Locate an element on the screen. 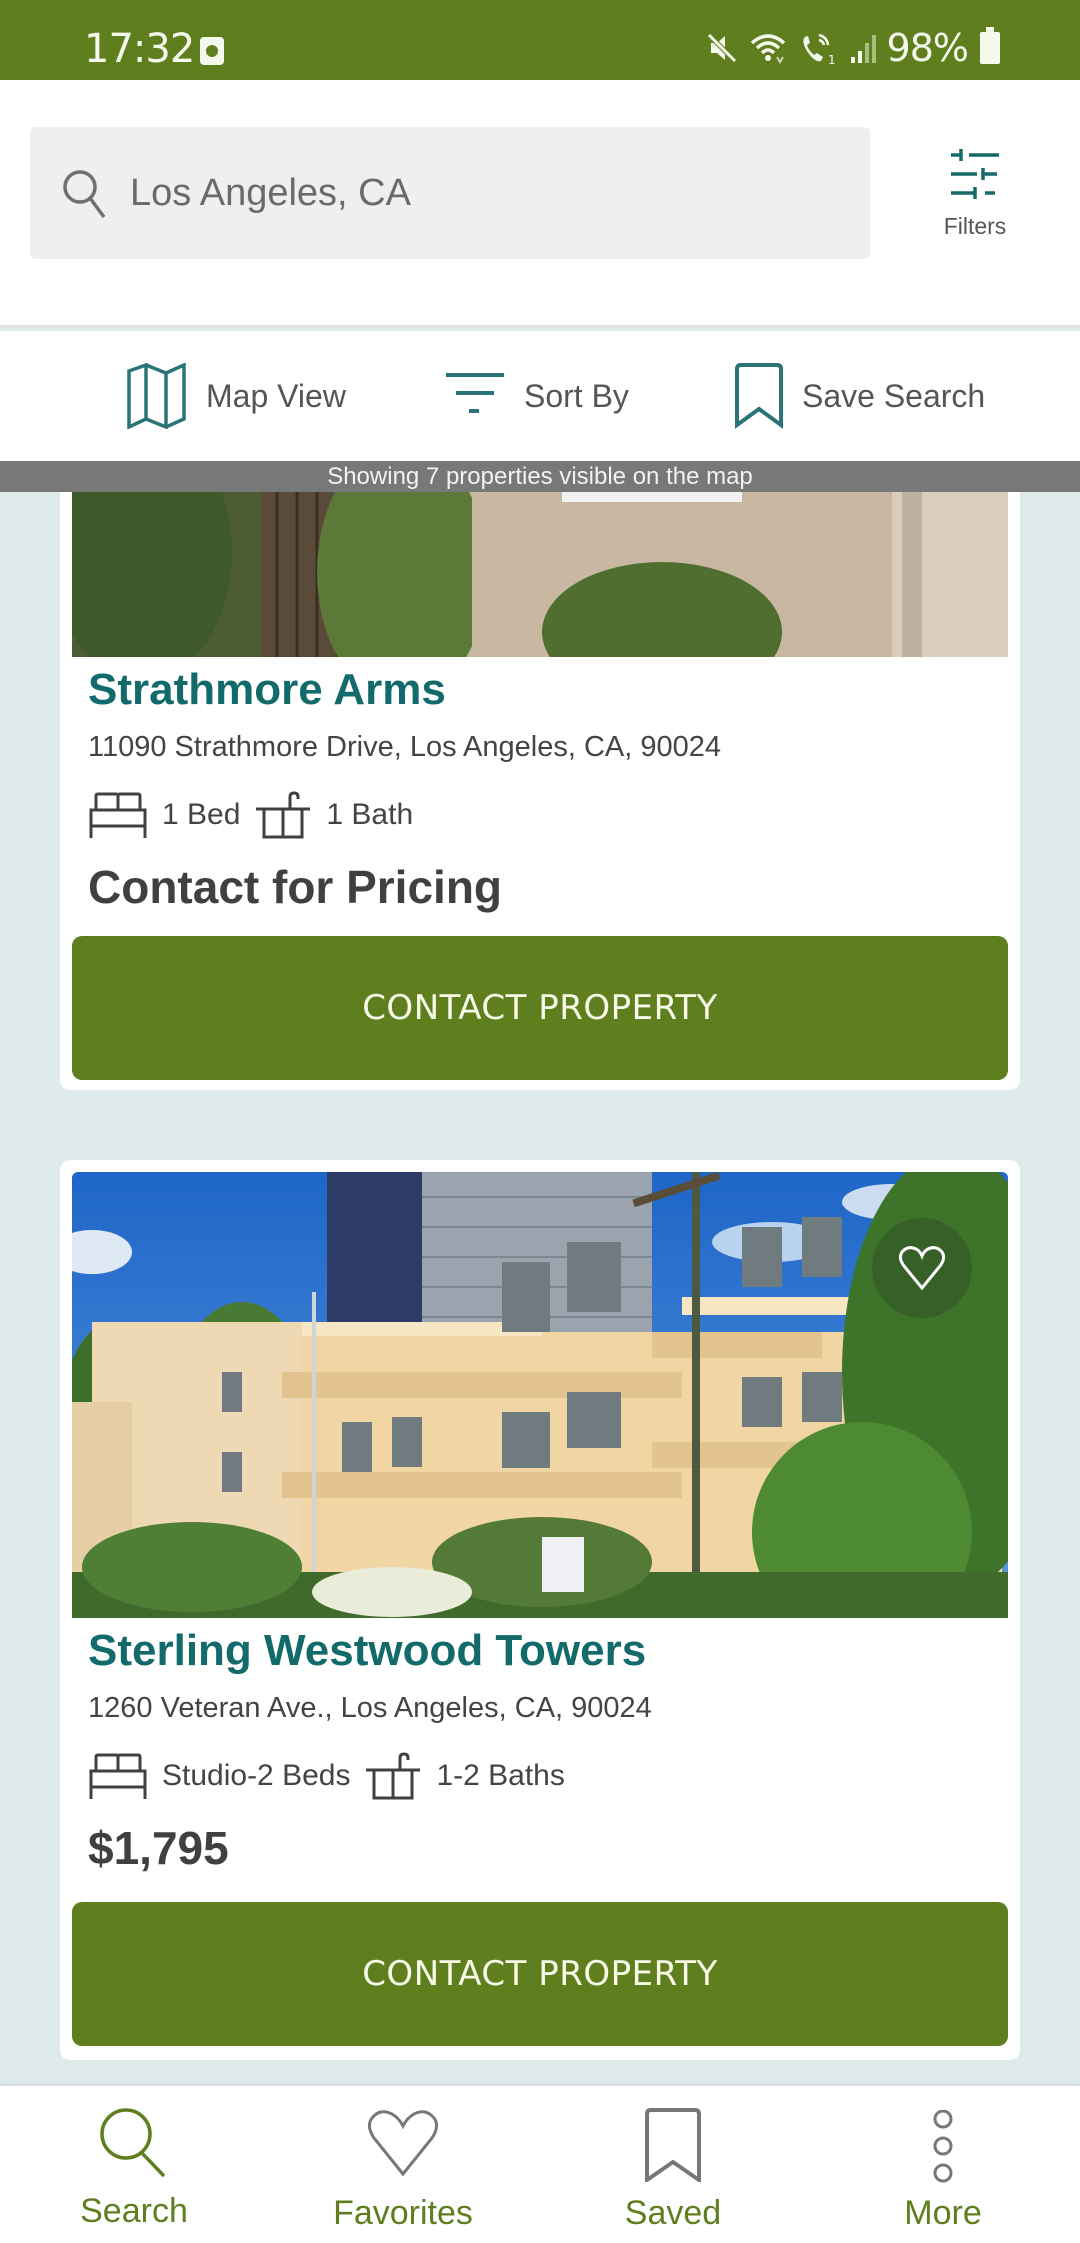  bottom-navigation: Search Favorites Saved More is located at coordinates (540, 2164).